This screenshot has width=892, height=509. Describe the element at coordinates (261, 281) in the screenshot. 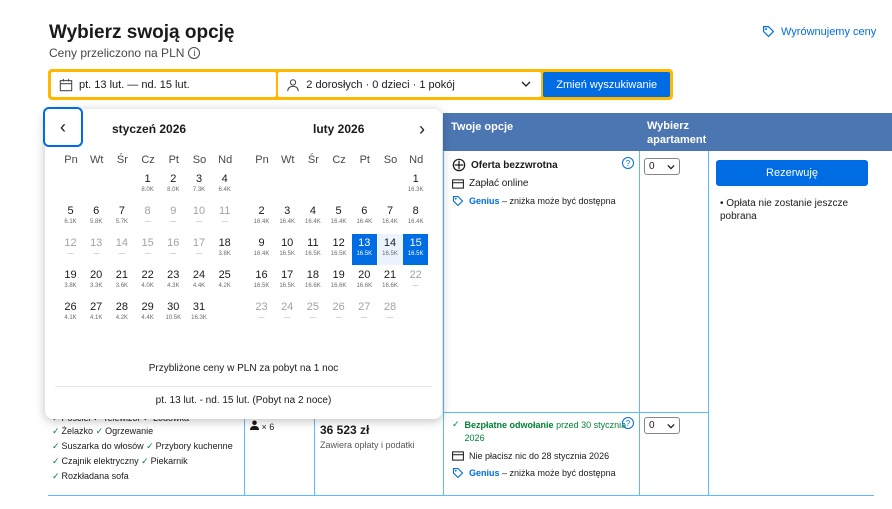

I see `calendar-day: 16 16.5K` at that location.